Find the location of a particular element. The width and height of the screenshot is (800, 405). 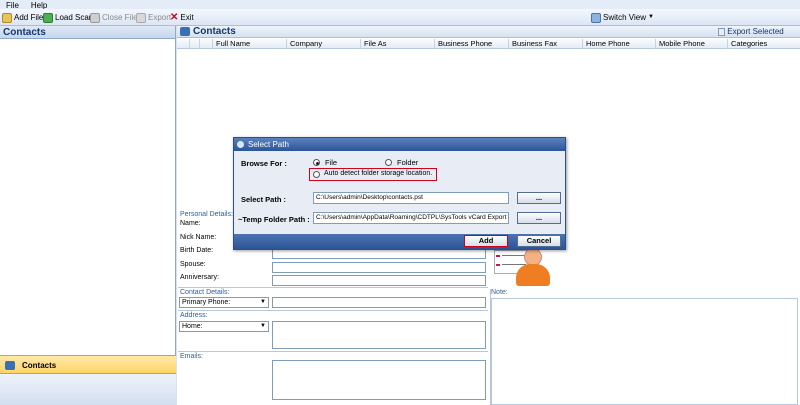

folder-radio is located at coordinates (388, 162).